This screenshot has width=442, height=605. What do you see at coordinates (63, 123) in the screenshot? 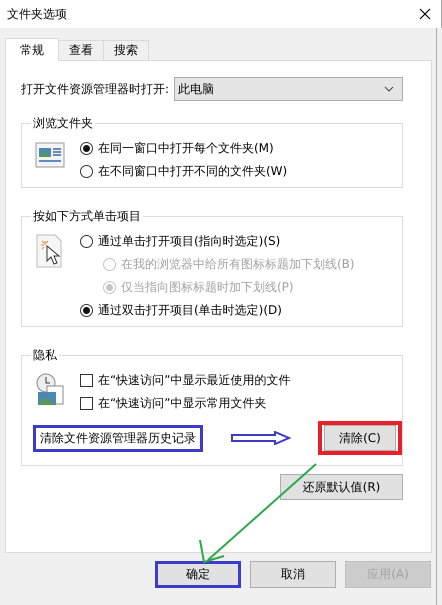
I see `group-title: 浏览文件夹` at bounding box center [63, 123].